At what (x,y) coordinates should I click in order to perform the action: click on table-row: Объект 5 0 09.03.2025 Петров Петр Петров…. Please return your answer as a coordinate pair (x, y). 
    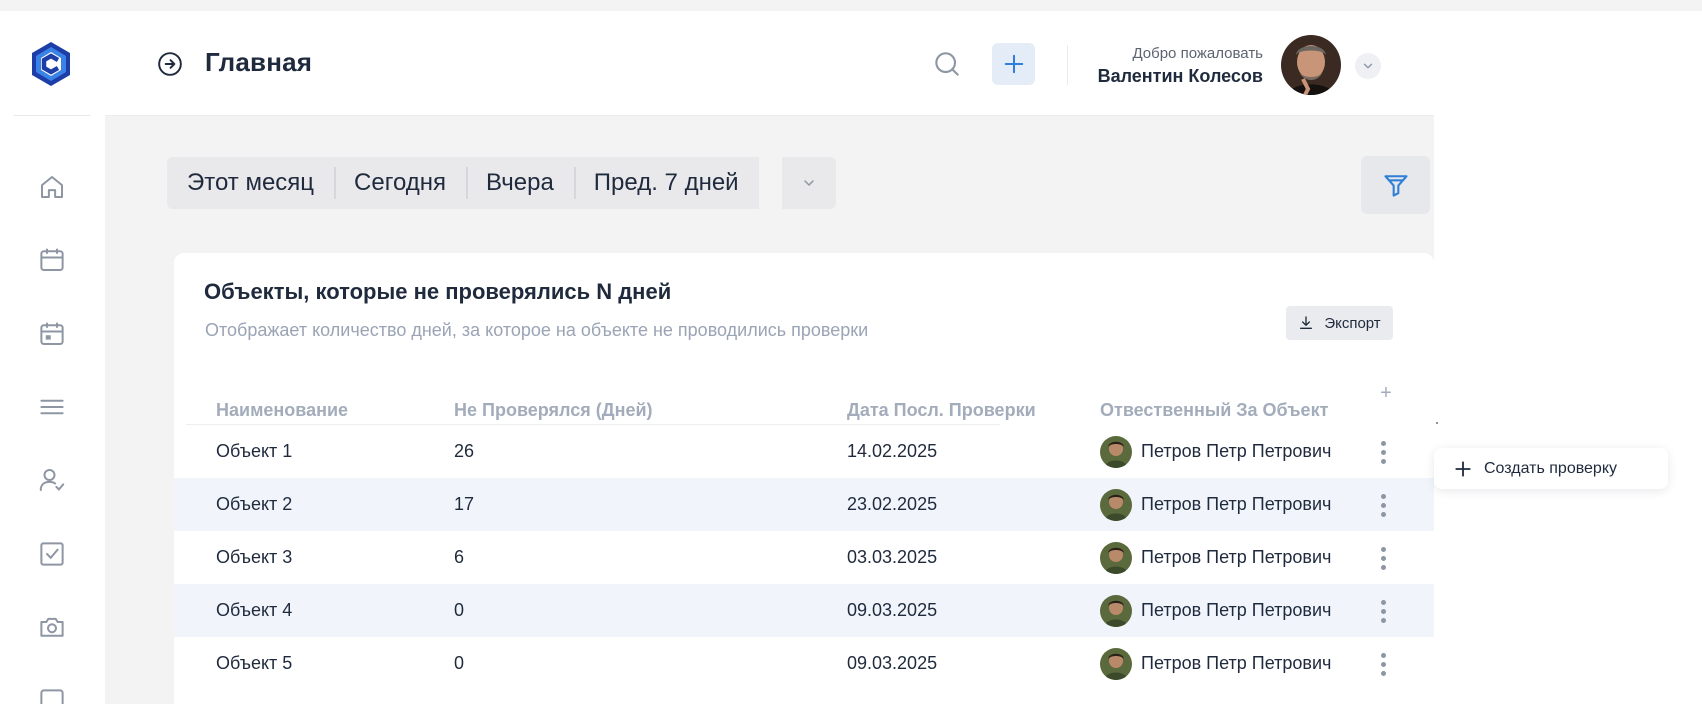
    Looking at the image, I should click on (804, 663).